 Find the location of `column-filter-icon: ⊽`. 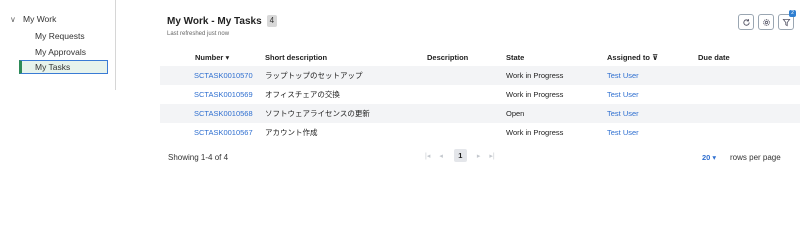

column-filter-icon: ⊽ is located at coordinates (655, 57).